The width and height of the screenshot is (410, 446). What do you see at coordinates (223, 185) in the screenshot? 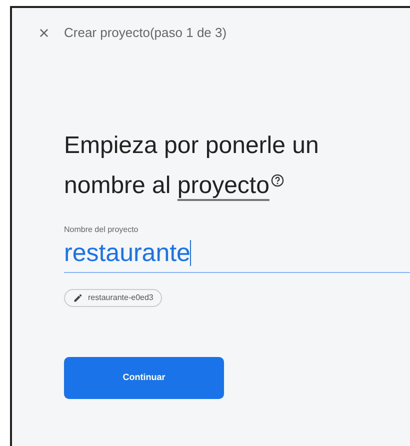
I see `heading-link: proyecto` at bounding box center [223, 185].